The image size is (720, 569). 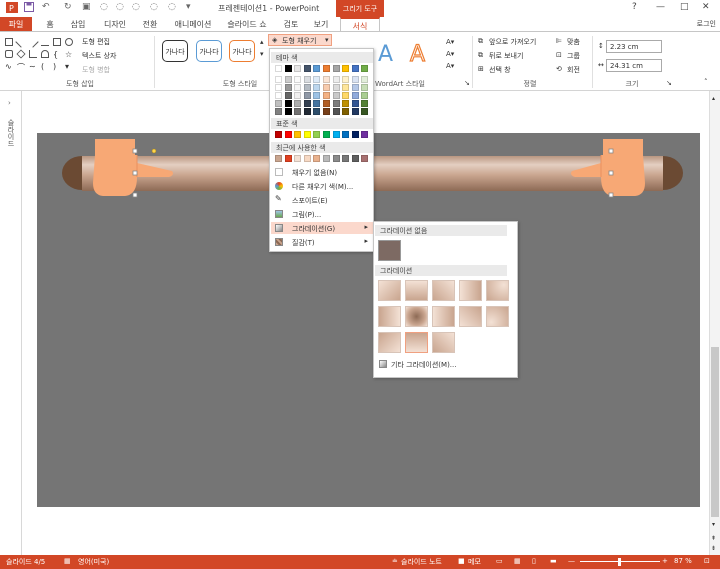 I want to click on styles-scroll-icon: ▾, so click(x=262, y=54).